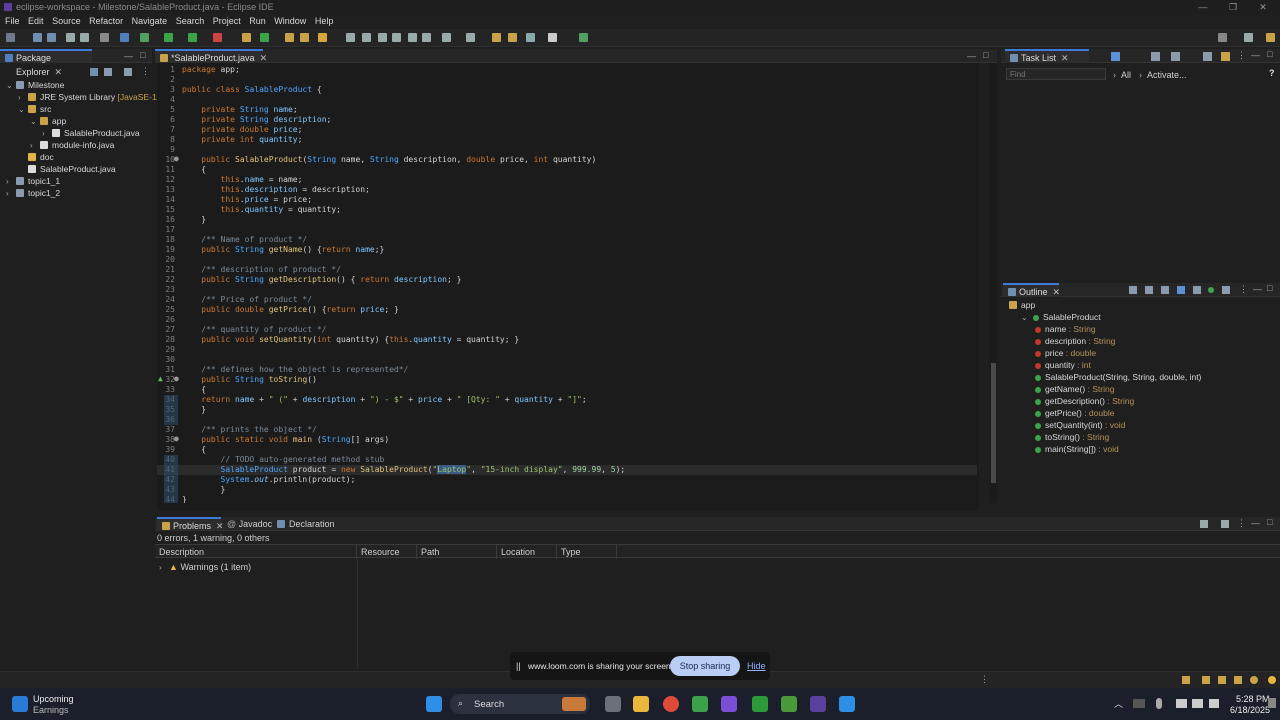 This screenshot has width=1280, height=720. Describe the element at coordinates (1155, 56) in the screenshot. I see `categorize-icon` at that location.